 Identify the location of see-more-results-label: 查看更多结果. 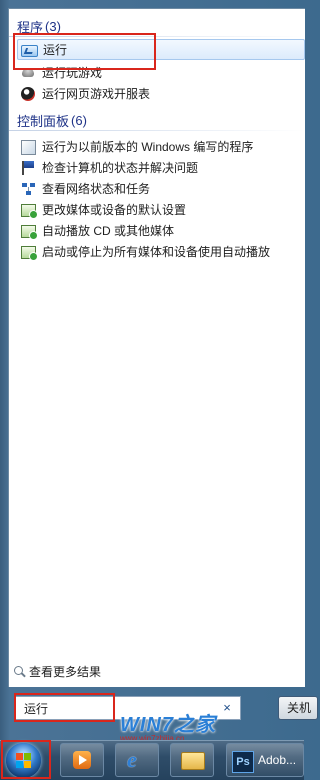
(65, 671).